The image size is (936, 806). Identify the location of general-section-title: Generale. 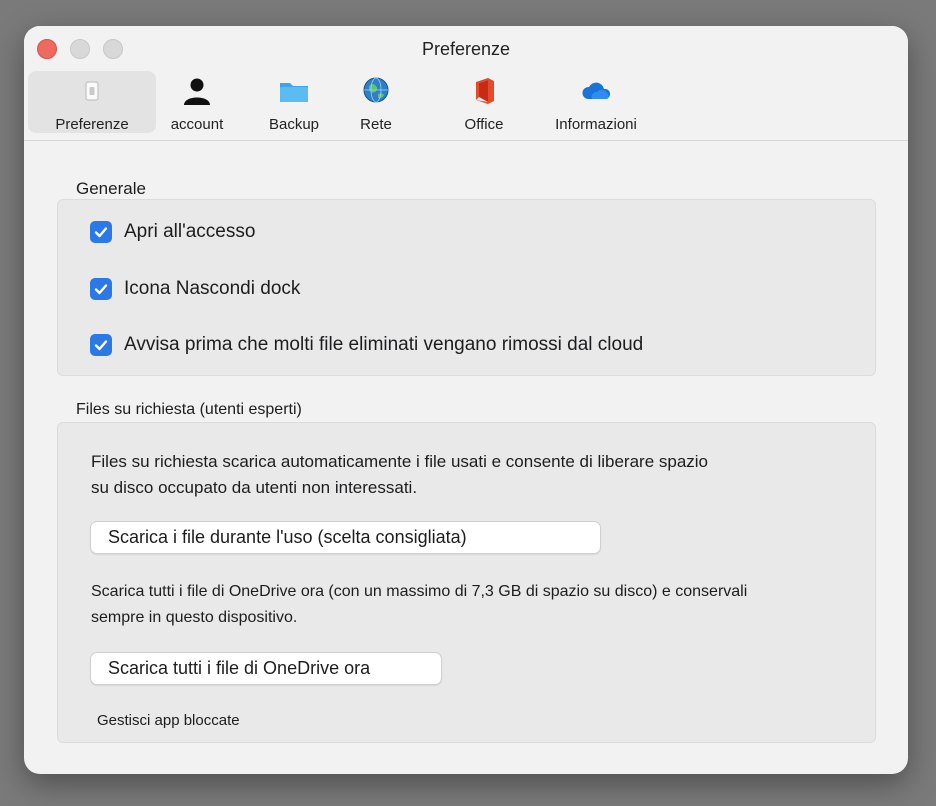
(111, 188).